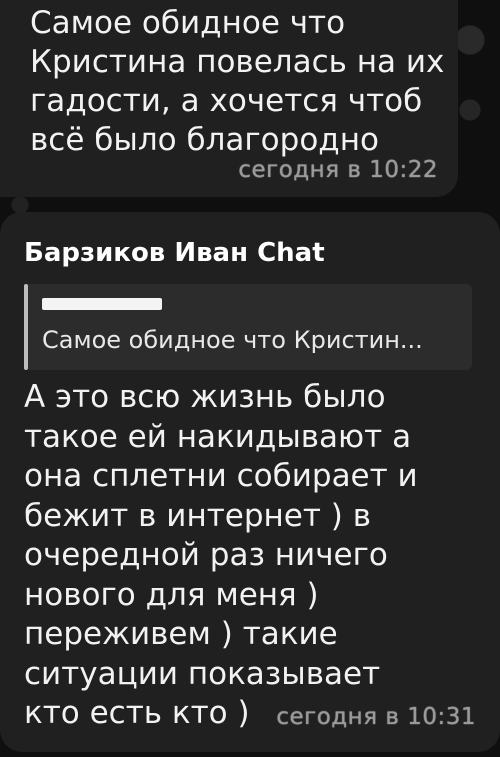 This screenshot has width=500, height=757. What do you see at coordinates (376, 717) in the screenshot?
I see `message-timestamp: сегодня в 10:31` at bounding box center [376, 717].